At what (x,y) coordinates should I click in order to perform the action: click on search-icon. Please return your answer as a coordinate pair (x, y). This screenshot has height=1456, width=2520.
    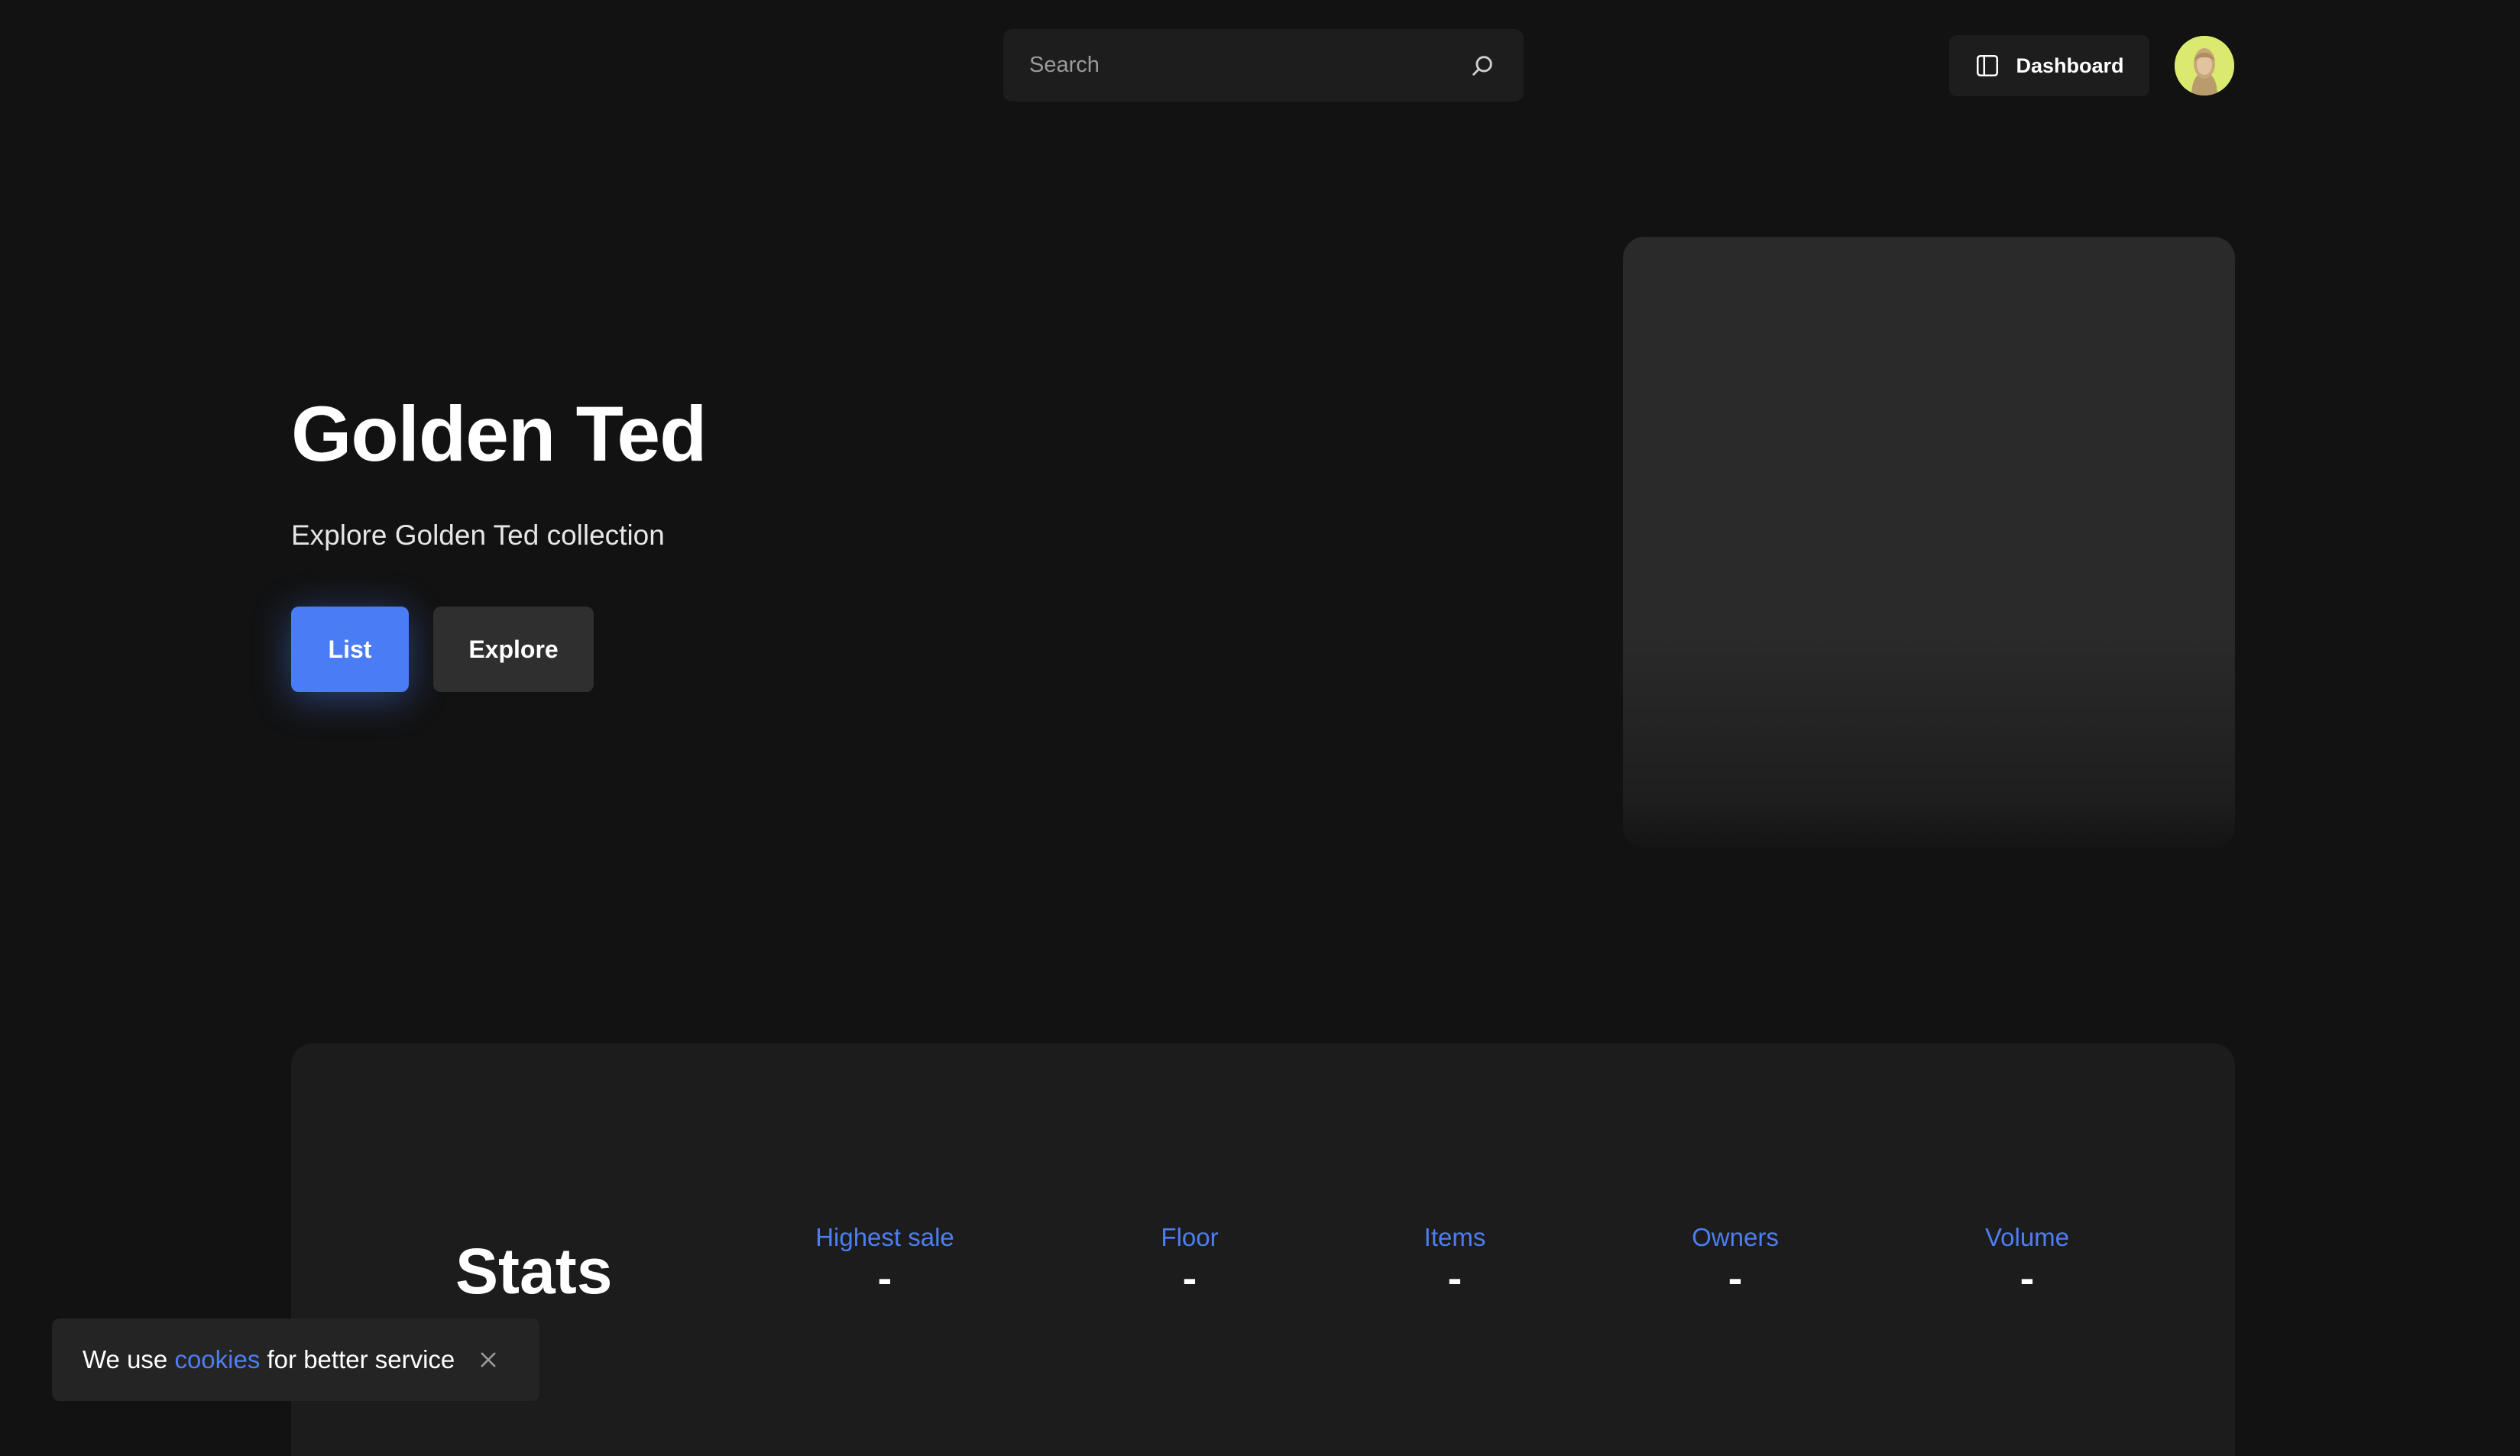
    Looking at the image, I should click on (1482, 66).